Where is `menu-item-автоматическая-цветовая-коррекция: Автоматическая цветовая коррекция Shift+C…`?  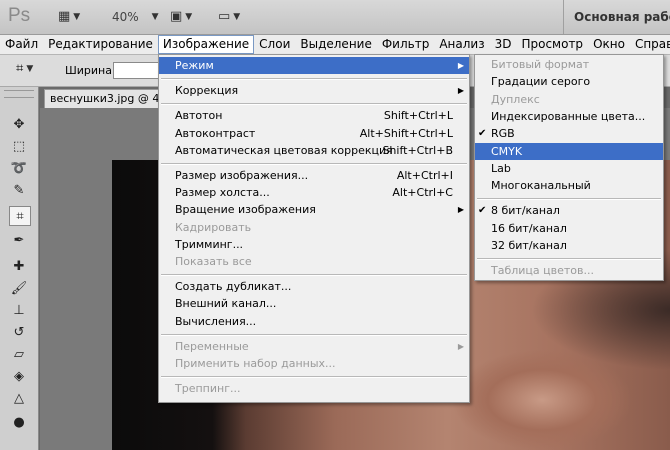 menu-item-автоматическая-цветовая-коррекция: Автоматическая цветовая коррекция Shift+C… is located at coordinates (314, 150).